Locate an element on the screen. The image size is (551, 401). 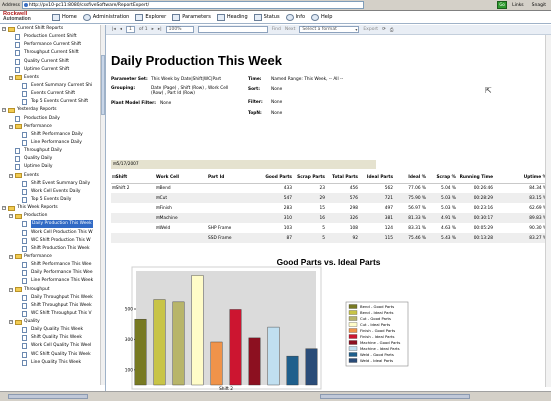
tree-report-item: Daily Production This Week is located at coordinates (52, 224).